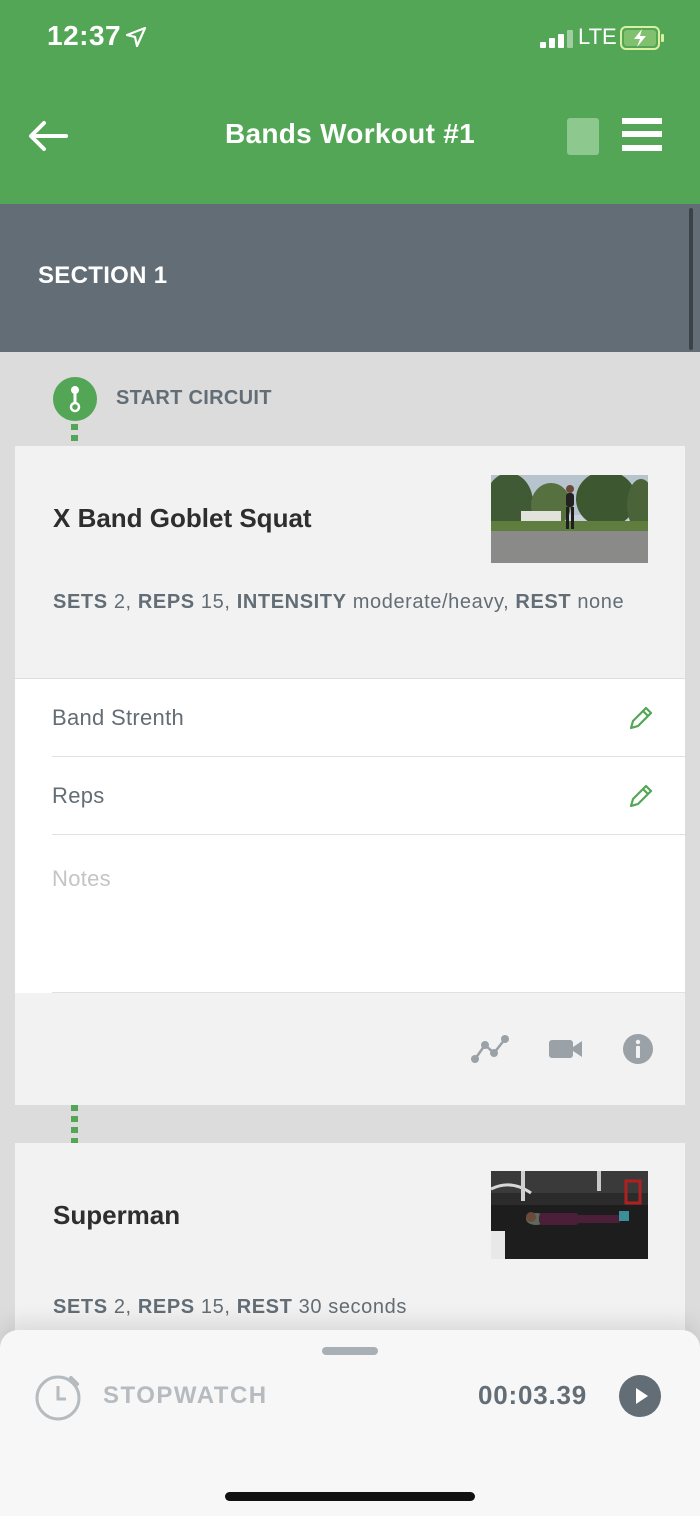 The width and height of the screenshot is (700, 1516). I want to click on intensity-label: INTENSITY, so click(291, 602).